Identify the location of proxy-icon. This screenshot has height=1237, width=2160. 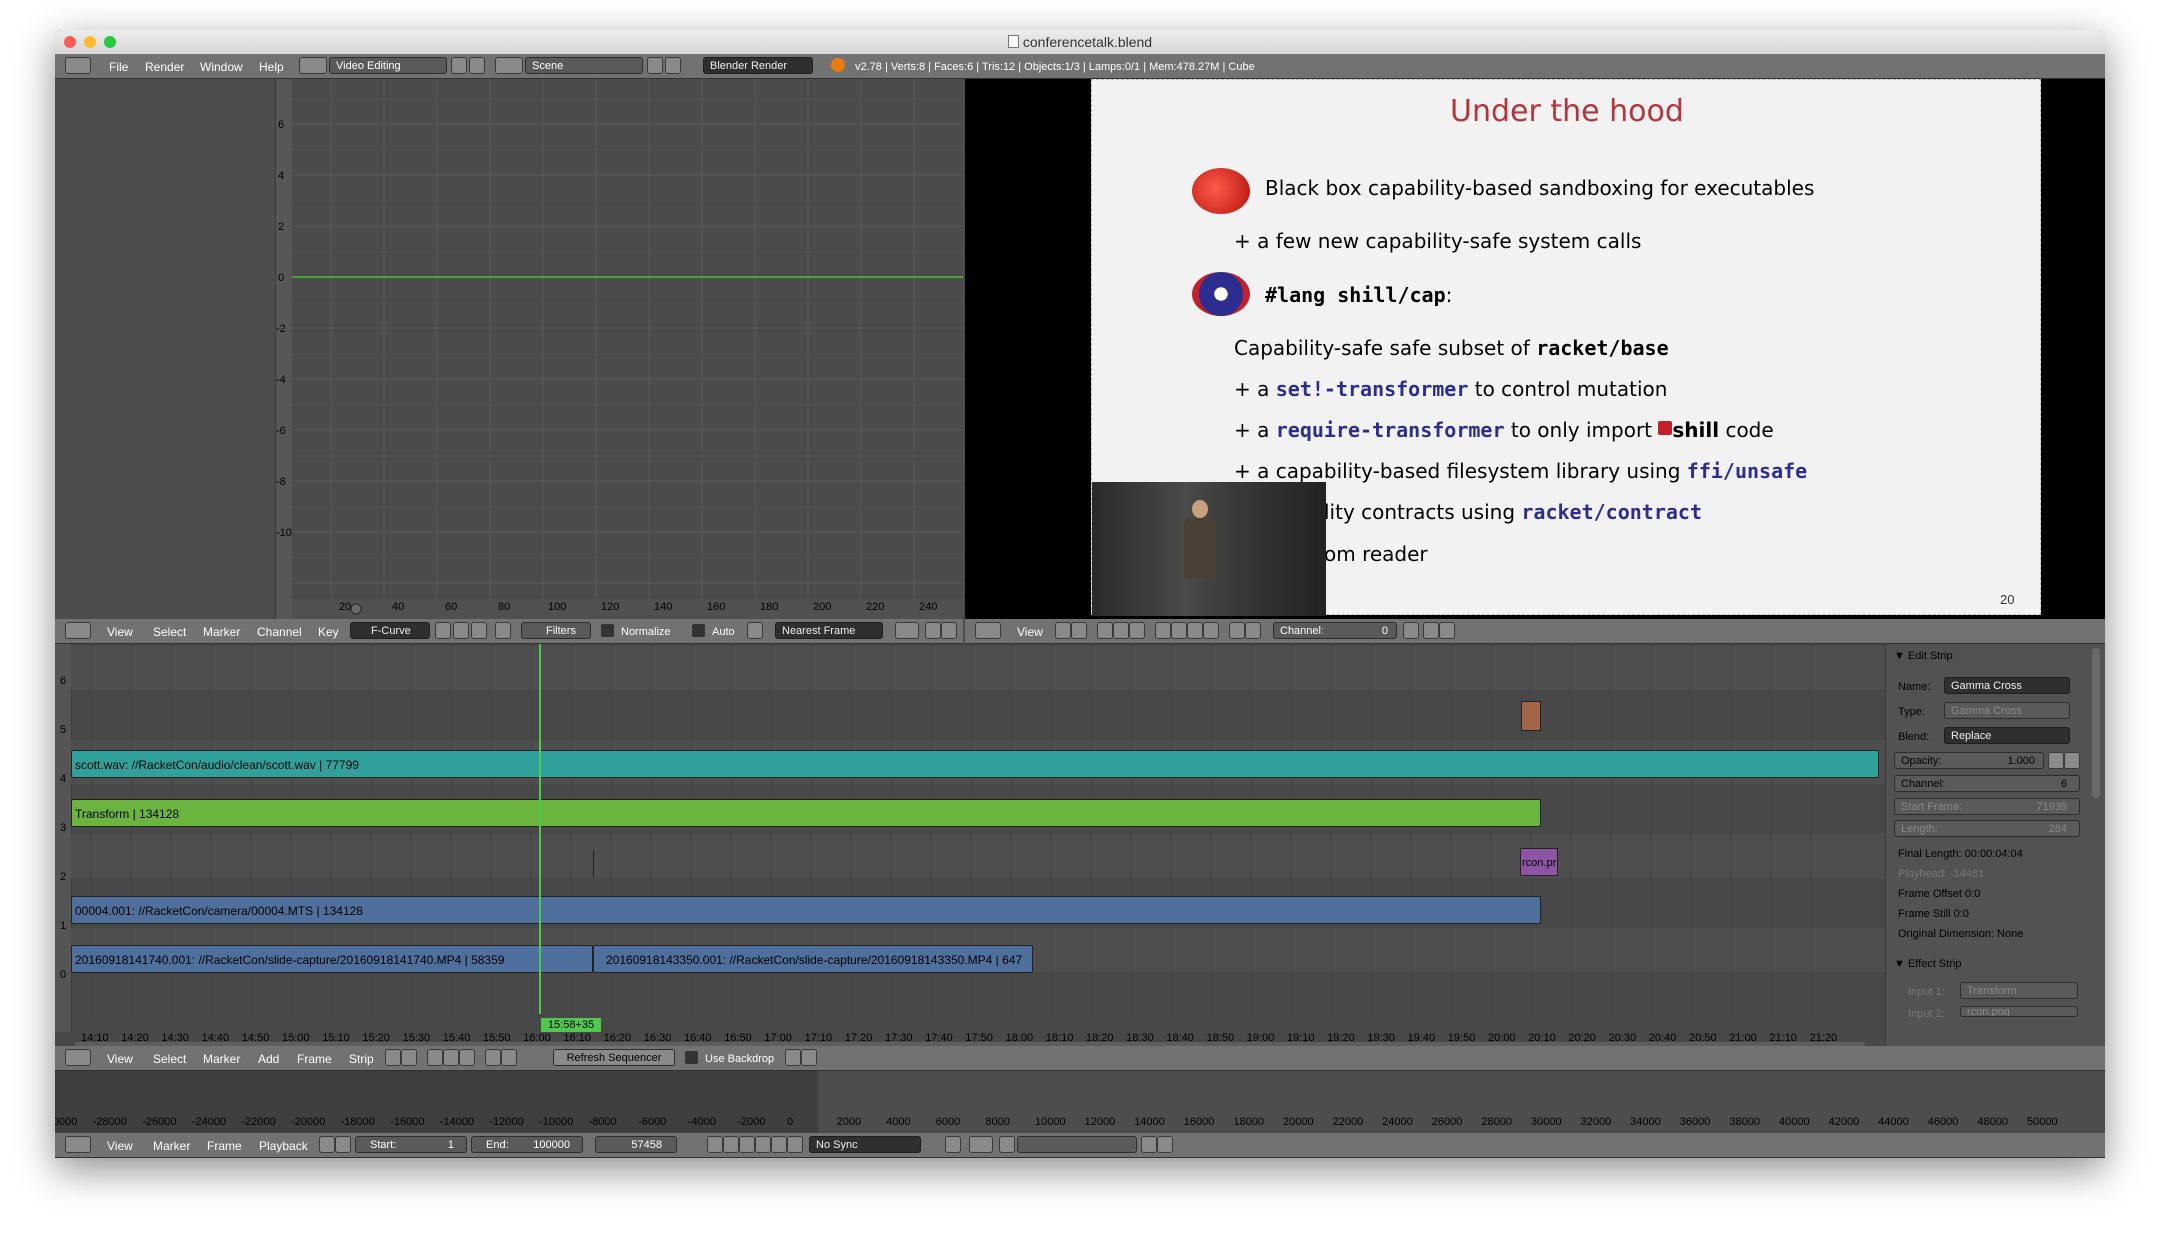
(1211, 630).